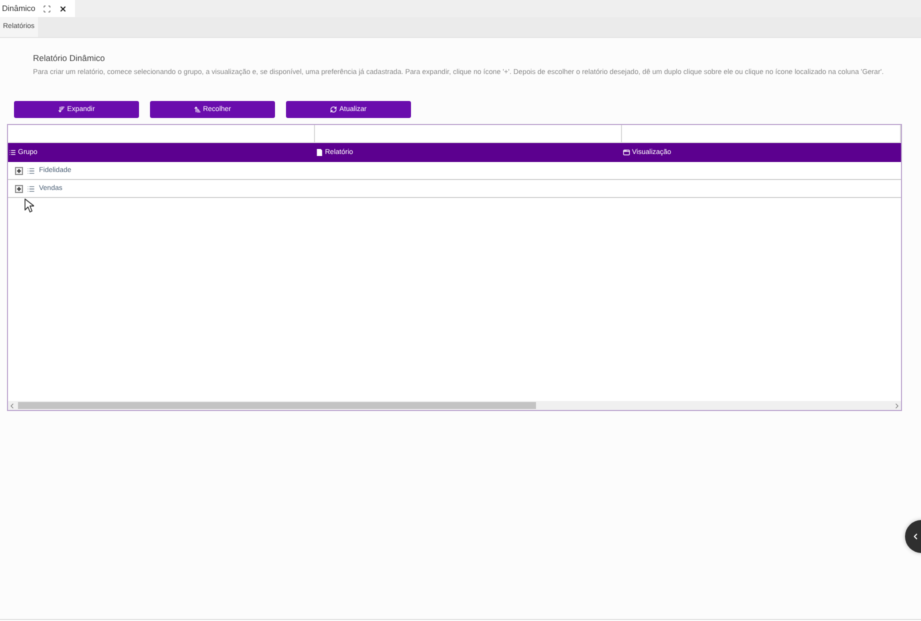 The width and height of the screenshot is (921, 621). I want to click on horizontal-scrollbar, so click(454, 405).